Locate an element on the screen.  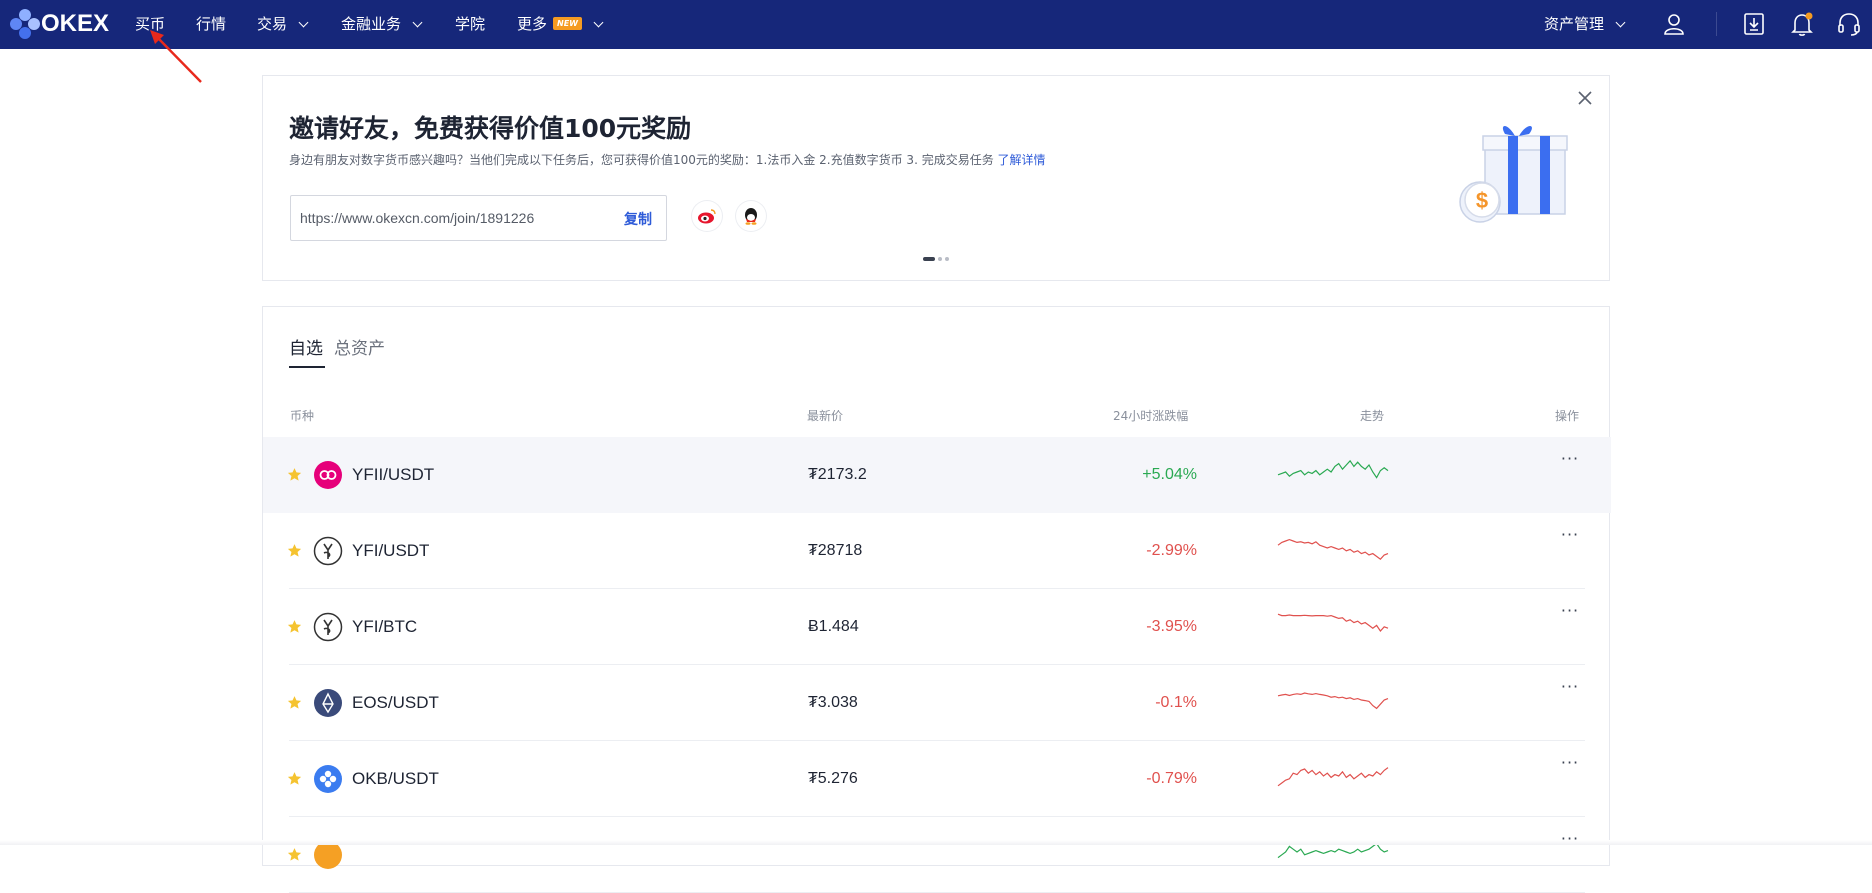
page-bottom-edge is located at coordinates (936, 842).